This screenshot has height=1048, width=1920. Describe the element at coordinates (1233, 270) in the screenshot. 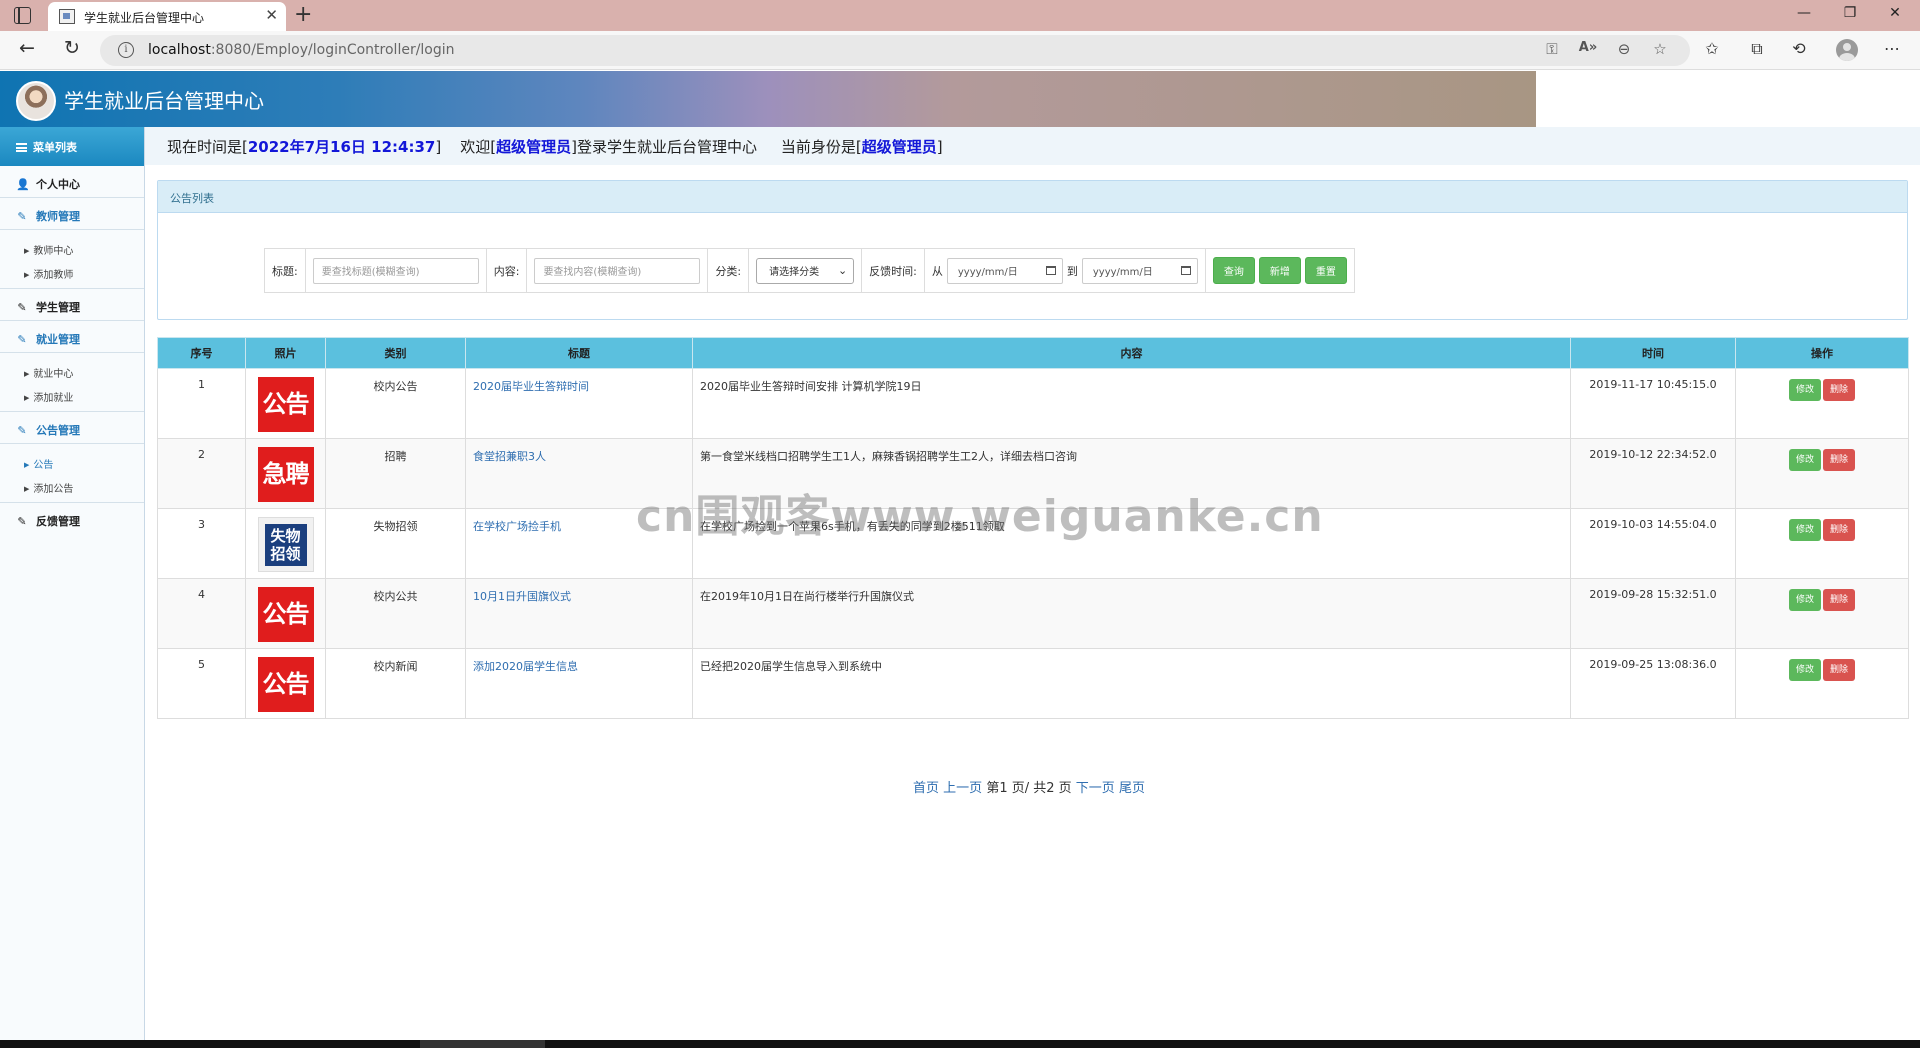

I see `query-button: 查询` at that location.